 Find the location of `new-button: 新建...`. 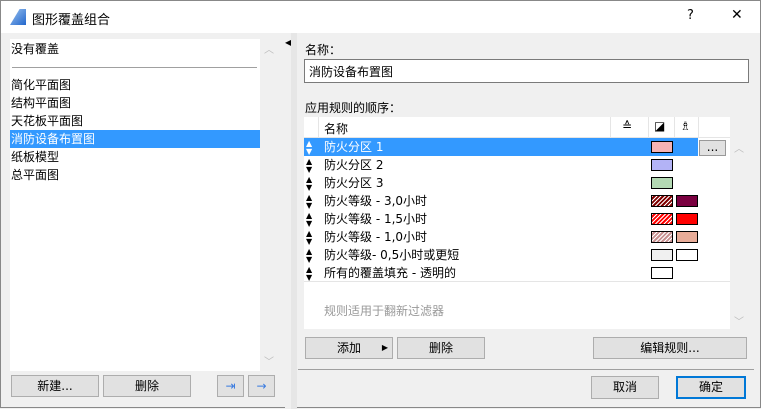

new-button: 新建... is located at coordinates (55, 386).